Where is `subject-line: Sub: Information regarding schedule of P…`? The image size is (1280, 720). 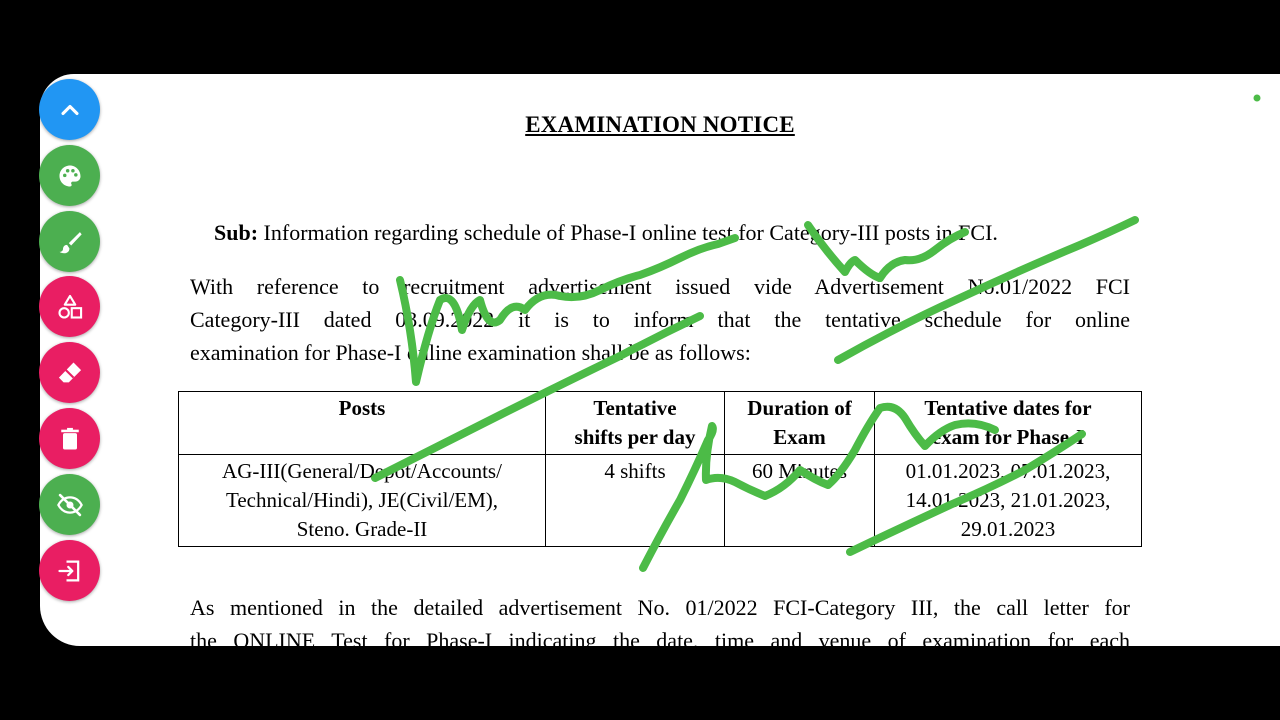
subject-line: Sub: Information regarding schedule of P… is located at coordinates (606, 233).